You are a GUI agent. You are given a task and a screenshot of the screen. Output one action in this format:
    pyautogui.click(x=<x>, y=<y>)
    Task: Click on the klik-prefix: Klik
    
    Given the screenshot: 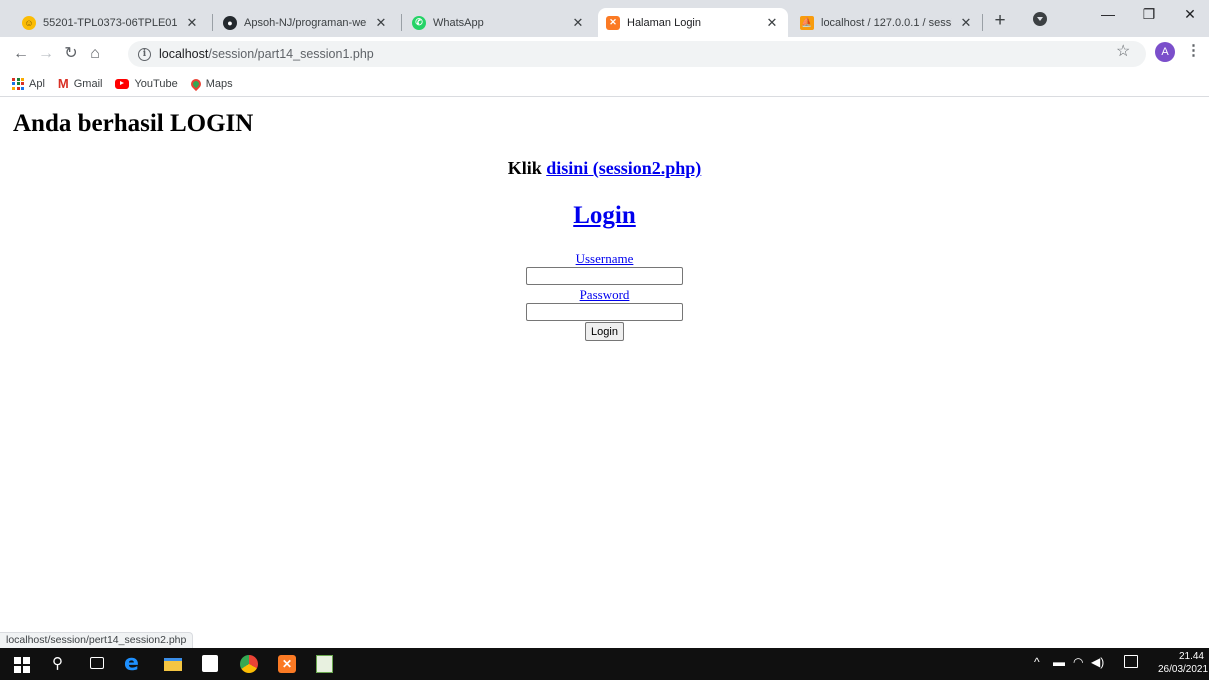 What is the action you would take?
    pyautogui.click(x=524, y=168)
    